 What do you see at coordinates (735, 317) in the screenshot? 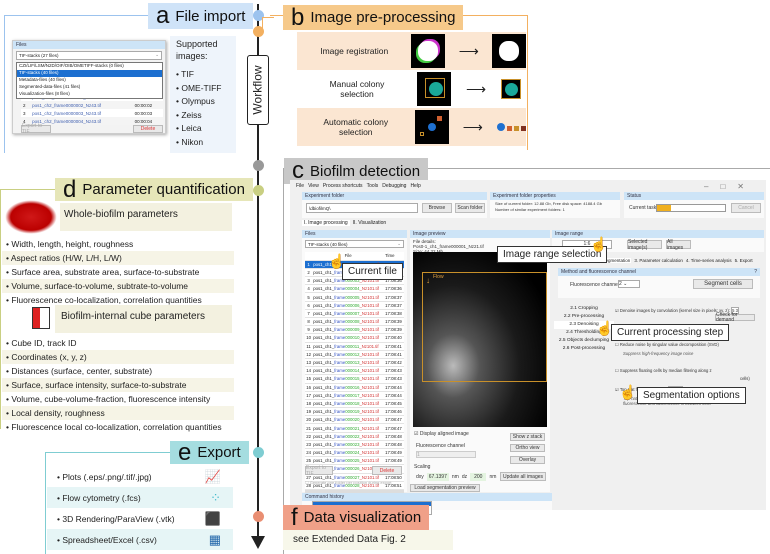
I see `check-for-demand-button: Check for demand` at bounding box center [735, 317].